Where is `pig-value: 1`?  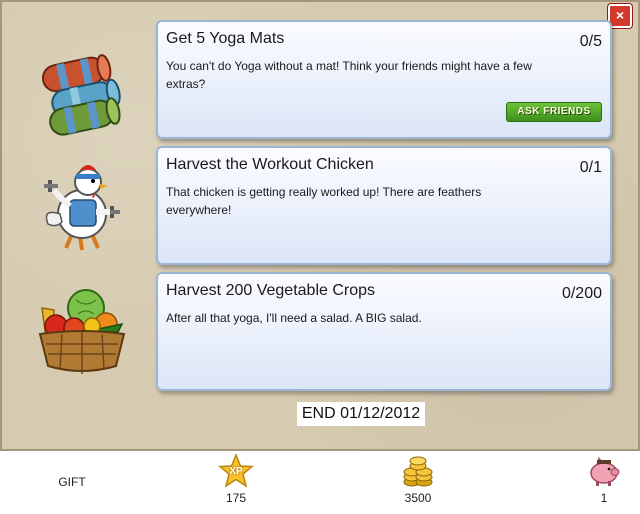
pig-value: 1 is located at coordinates (604, 498).